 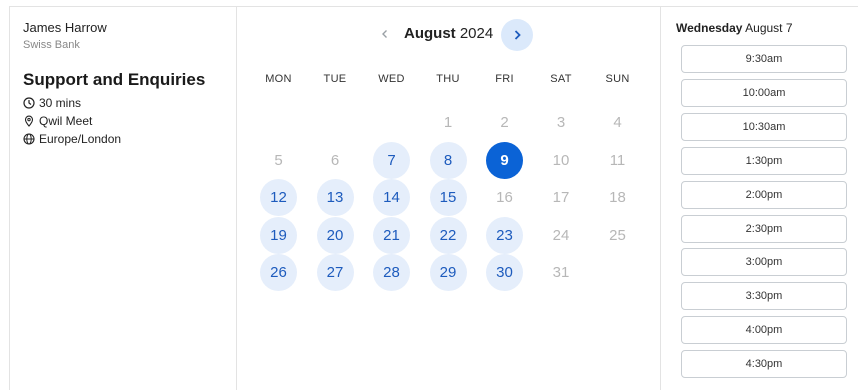 I want to click on calendar-day: 6, so click(x=335, y=160).